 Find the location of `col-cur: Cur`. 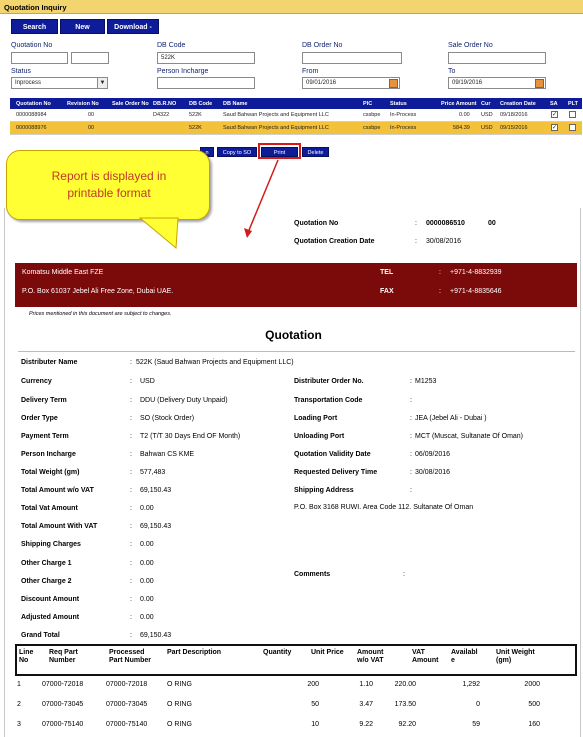

col-cur: Cur is located at coordinates (486, 104).